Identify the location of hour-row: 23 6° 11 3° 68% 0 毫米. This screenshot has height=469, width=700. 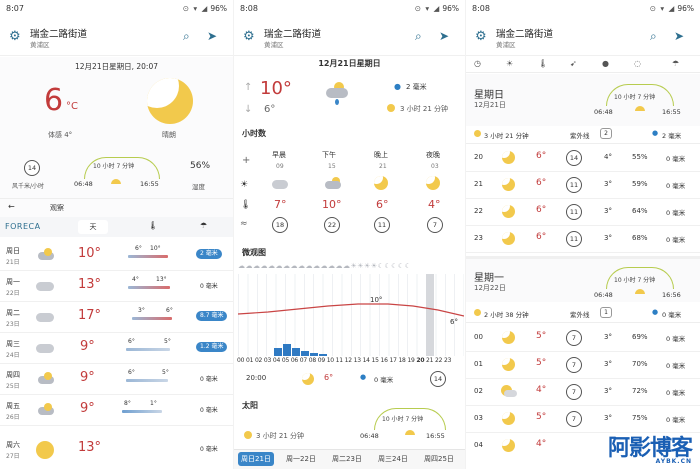
(583, 239).